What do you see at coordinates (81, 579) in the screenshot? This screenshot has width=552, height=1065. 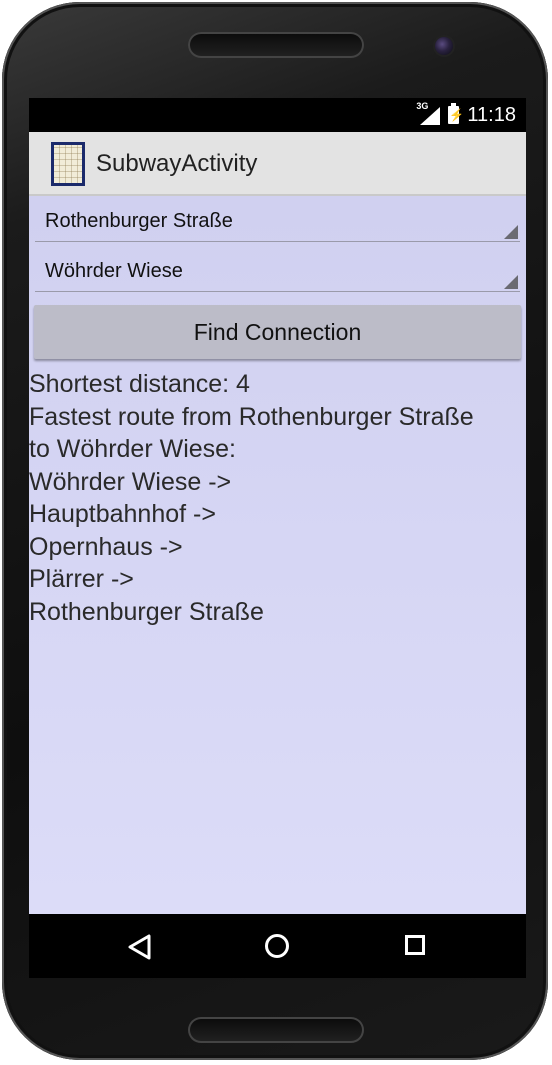 I see `result-line: Plärrer ->` at bounding box center [81, 579].